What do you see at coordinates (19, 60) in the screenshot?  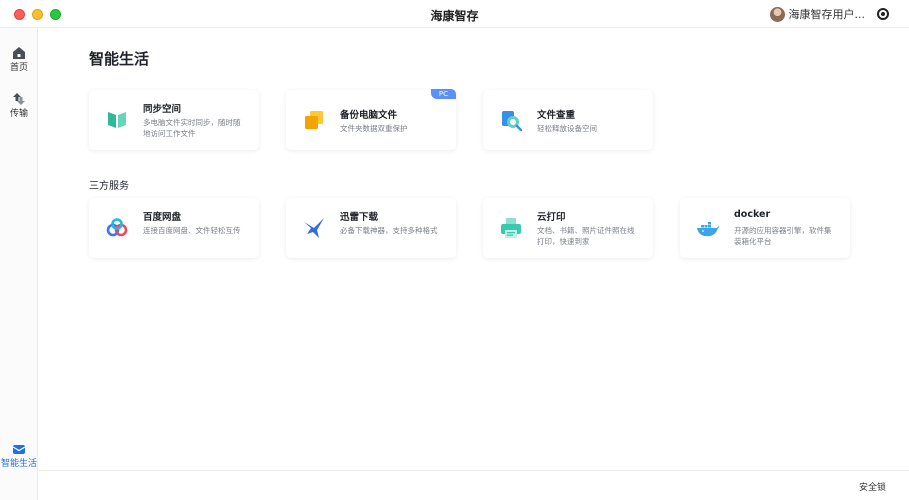 I see `sidebar-item-home: 首页` at bounding box center [19, 60].